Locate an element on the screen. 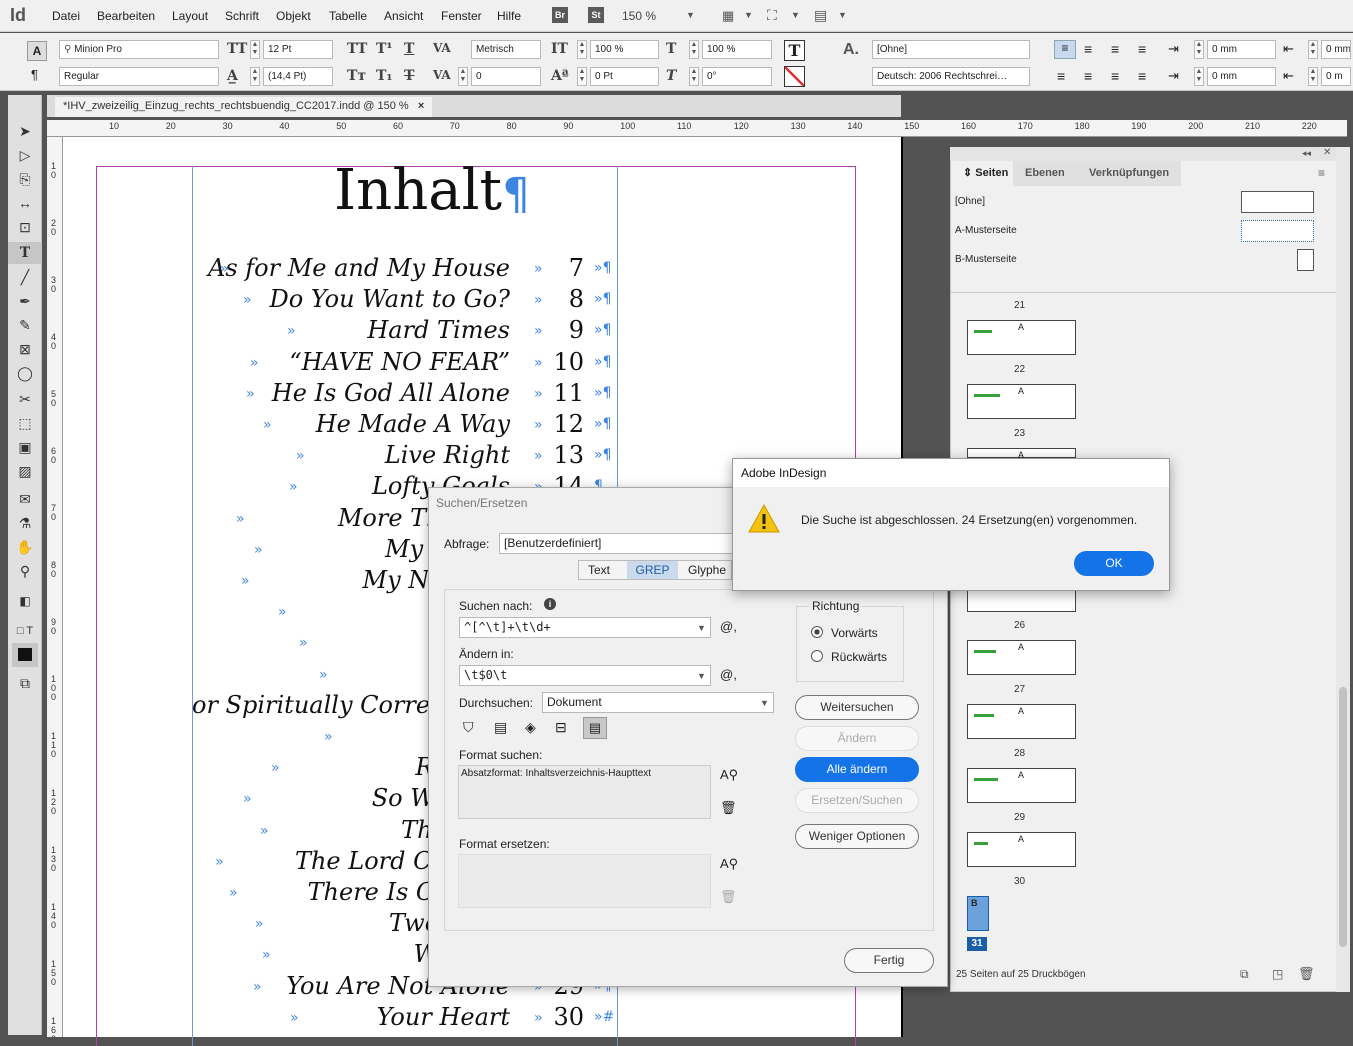 The width and height of the screenshot is (1353, 1046). skew-field: 0° is located at coordinates (737, 76).